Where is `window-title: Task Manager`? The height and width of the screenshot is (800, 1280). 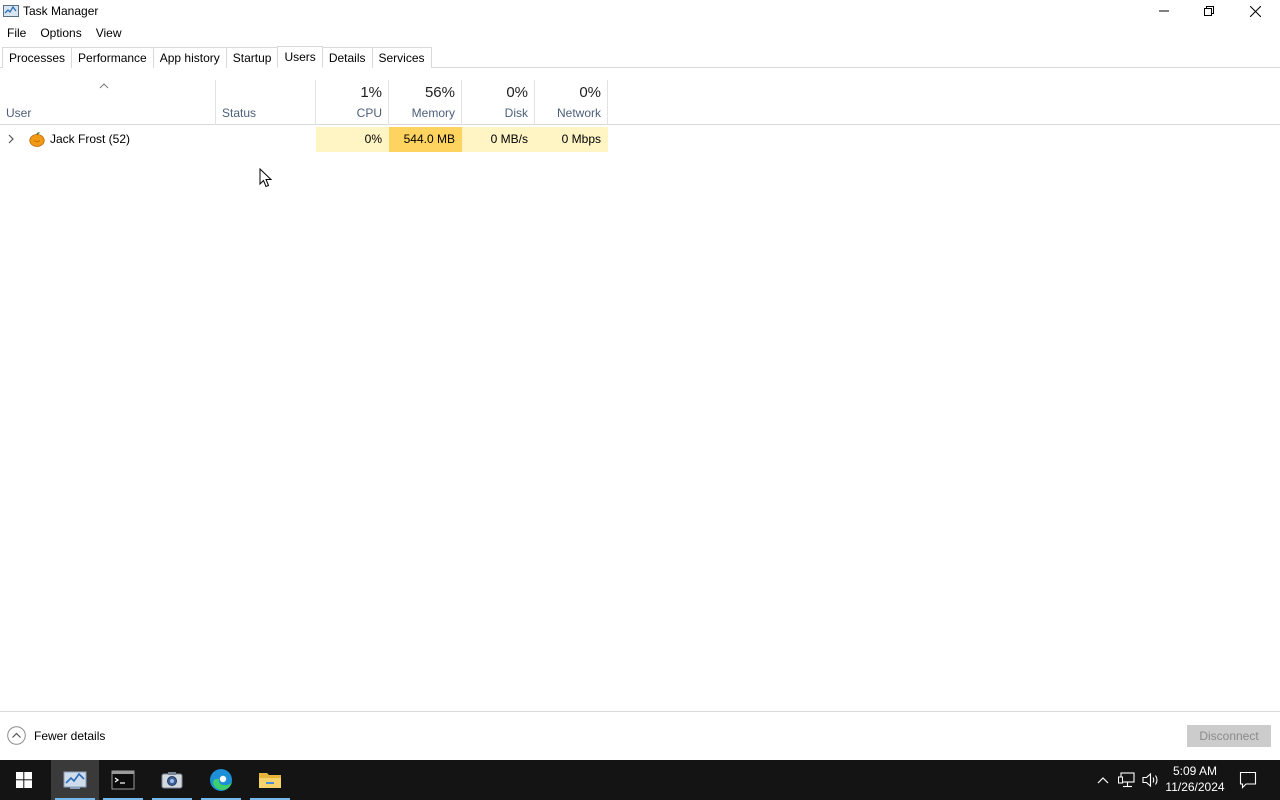
window-title: Task Manager is located at coordinates (61, 11).